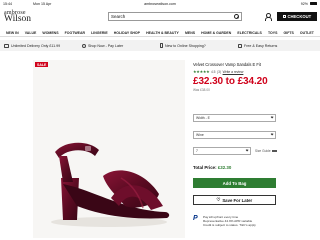 This screenshot has height=240, width=320. I want to click on nav-item-home-garden: HOME & GARDEN, so click(216, 33).